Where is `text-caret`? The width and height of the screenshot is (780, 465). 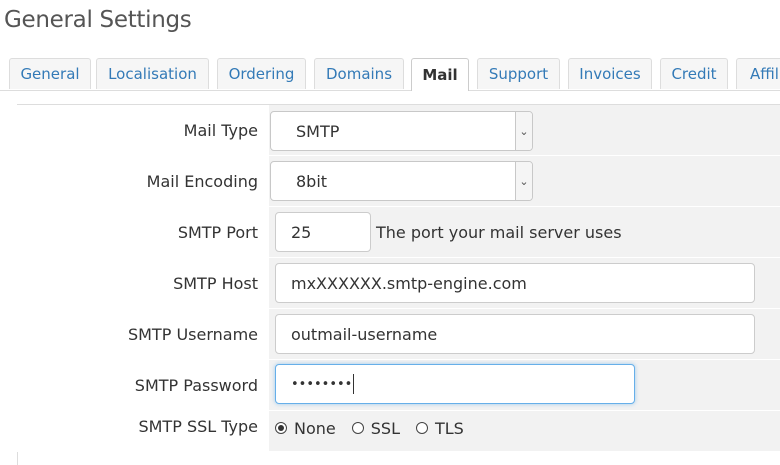 text-caret is located at coordinates (354, 384).